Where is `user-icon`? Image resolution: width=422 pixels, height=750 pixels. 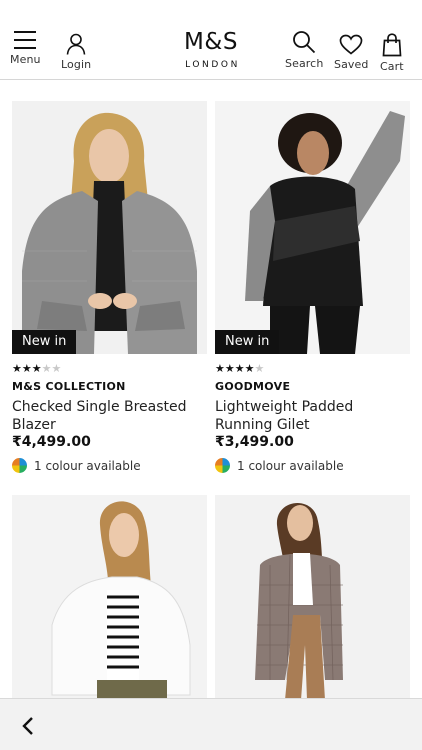 user-icon is located at coordinates (76, 44).